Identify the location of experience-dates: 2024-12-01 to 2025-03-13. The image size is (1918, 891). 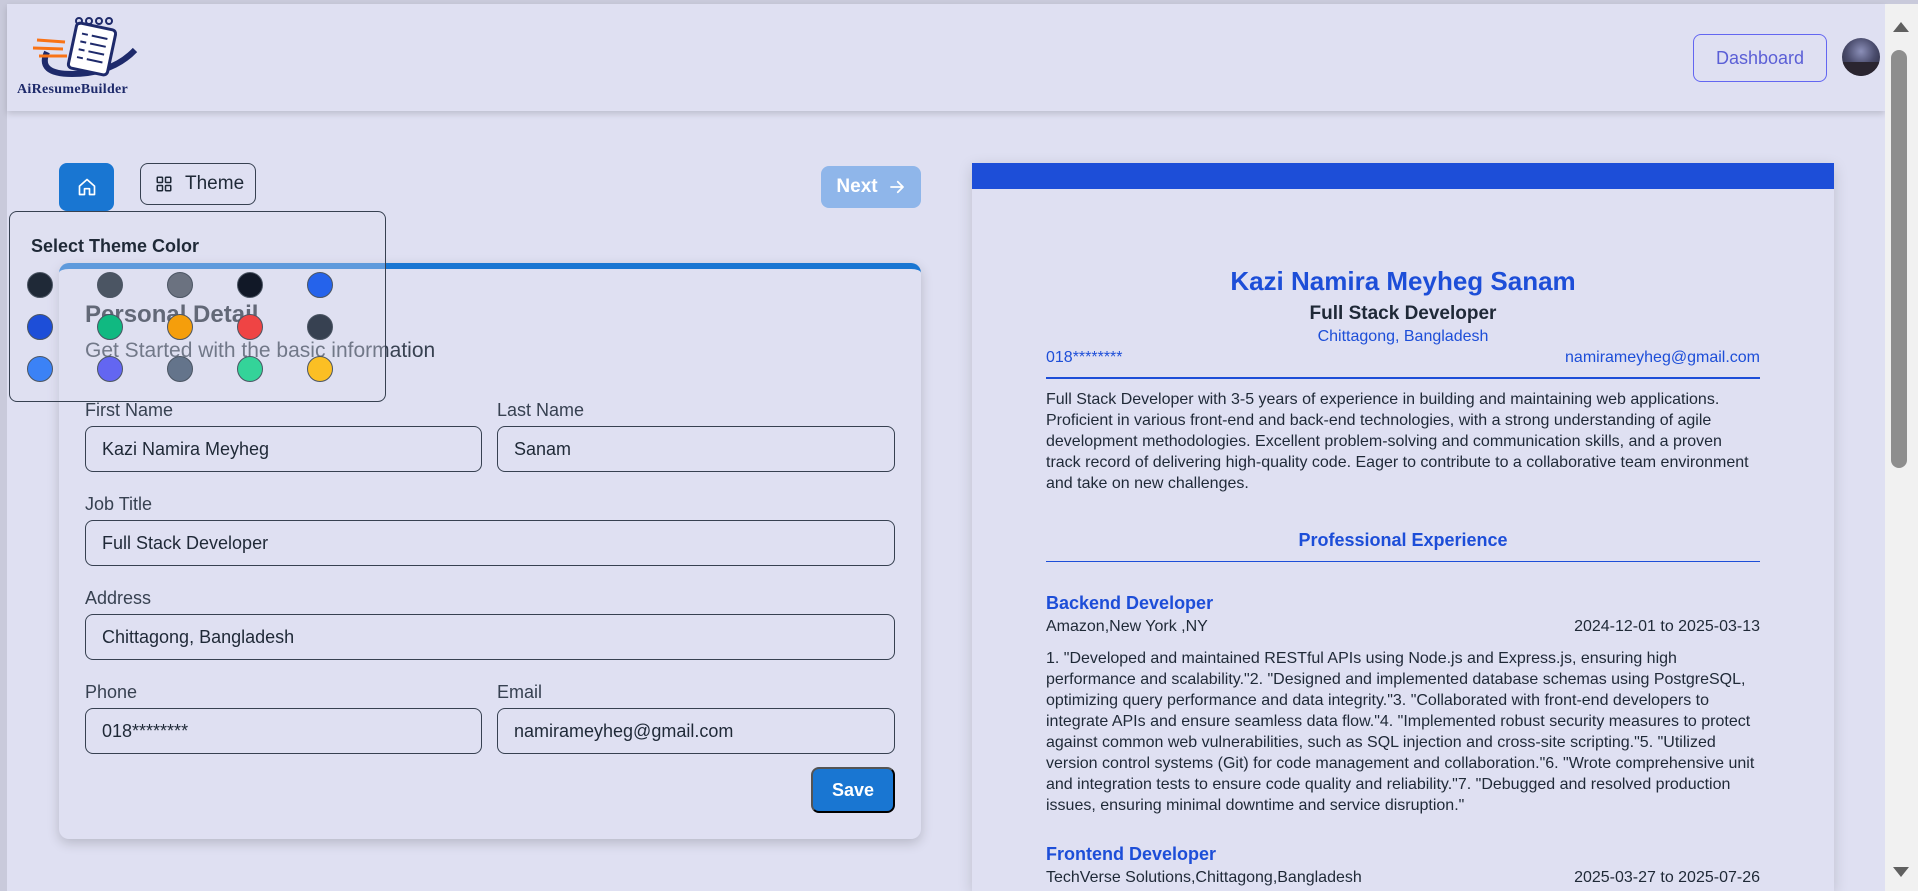
(1667, 626).